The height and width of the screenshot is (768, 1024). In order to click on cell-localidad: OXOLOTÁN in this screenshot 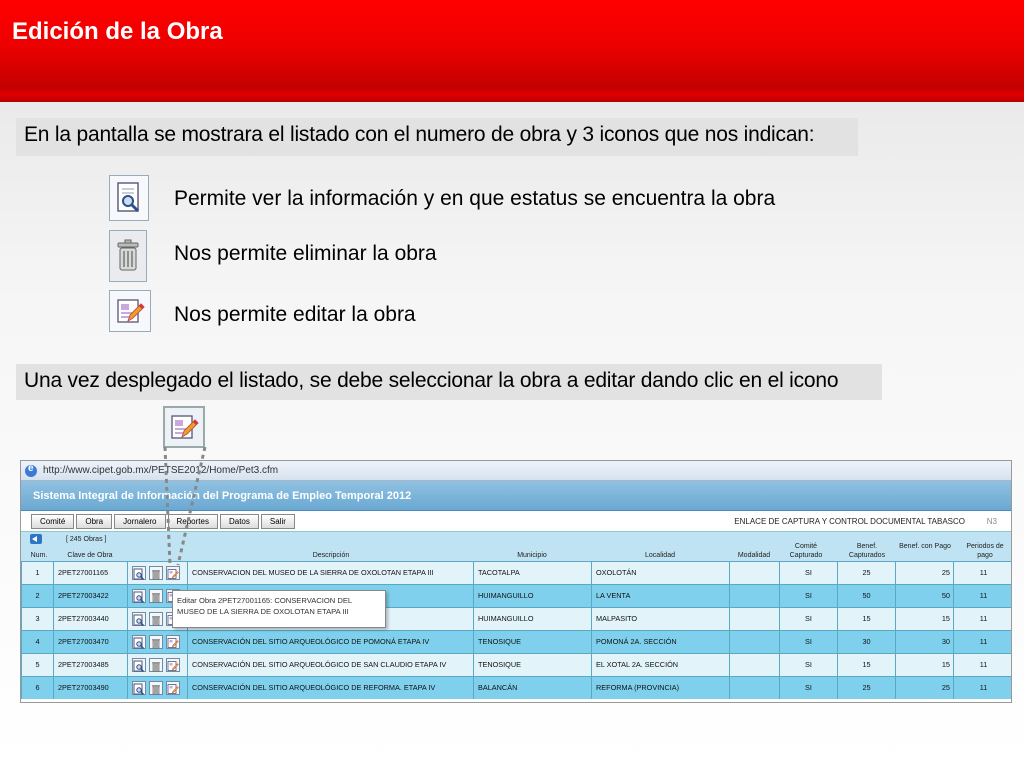, I will do `click(660, 573)`.